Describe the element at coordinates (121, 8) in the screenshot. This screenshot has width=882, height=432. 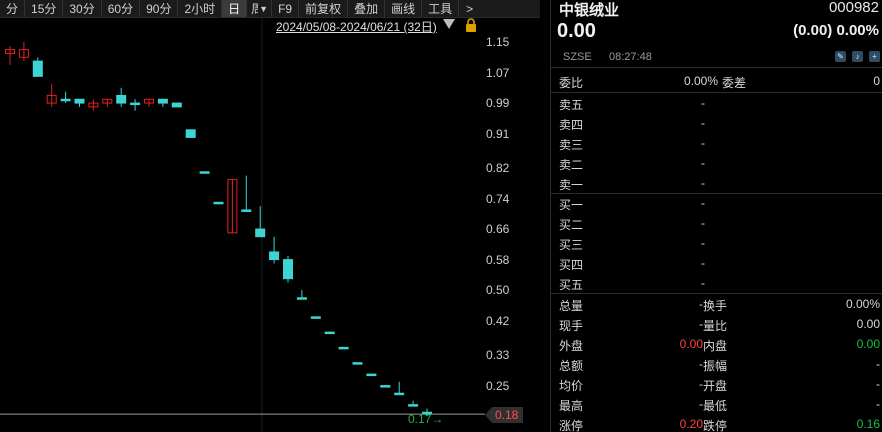
I see `period-tab-60min: 60分` at that location.